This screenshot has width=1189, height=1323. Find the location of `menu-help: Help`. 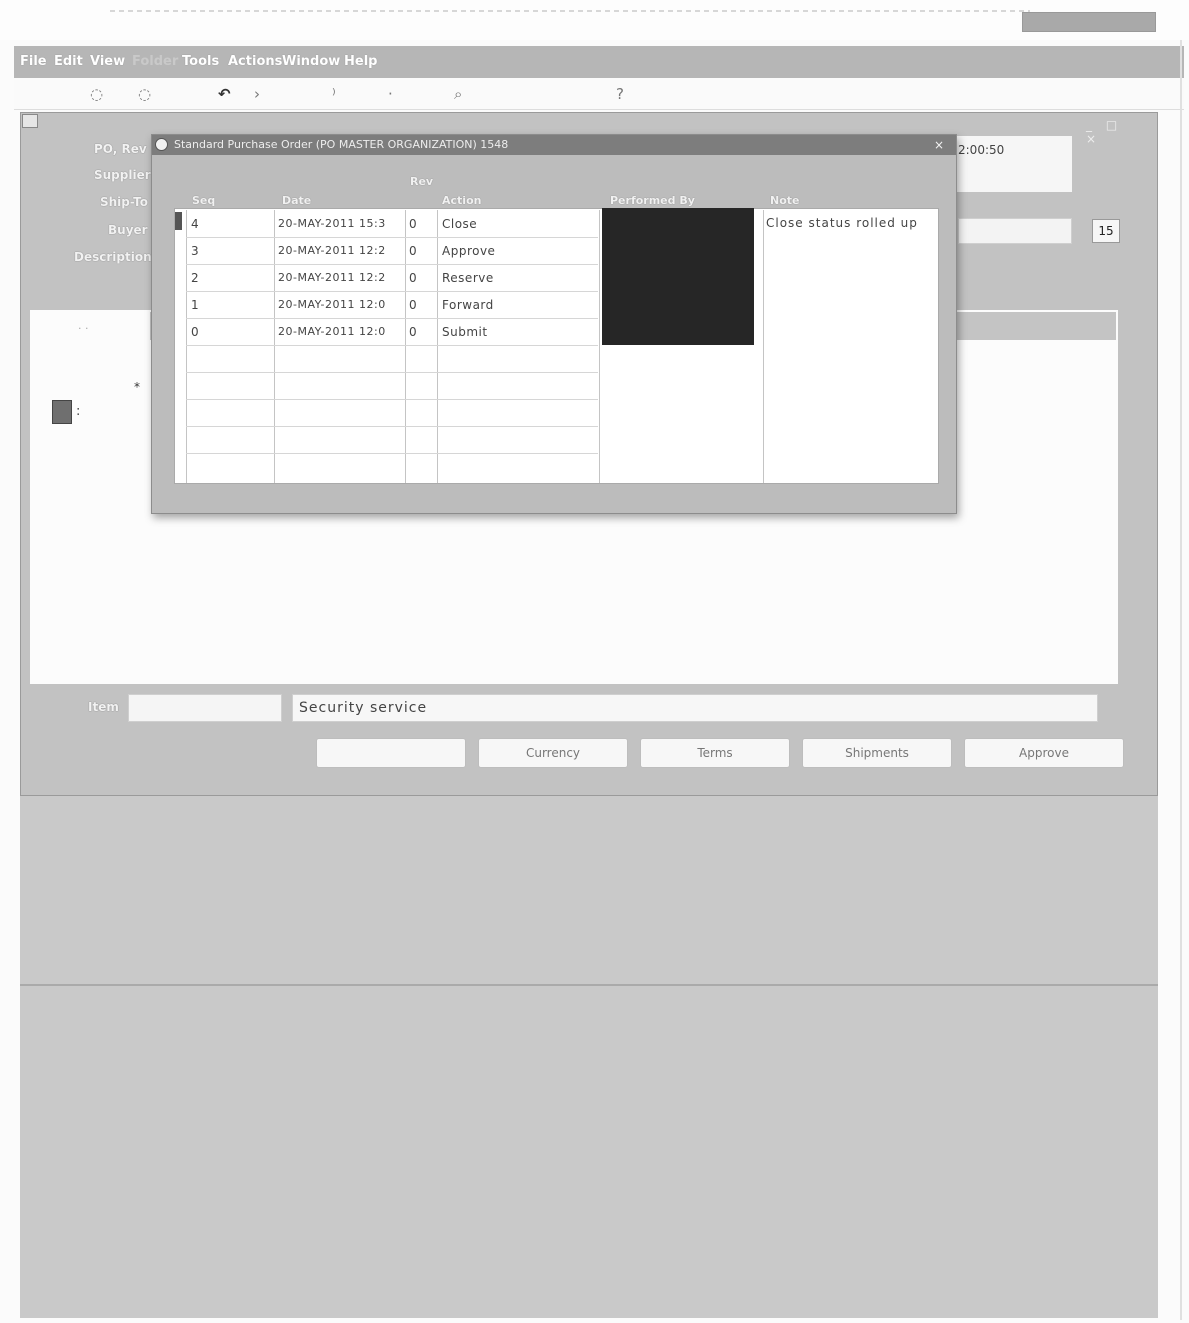

menu-help: Help is located at coordinates (360, 61).